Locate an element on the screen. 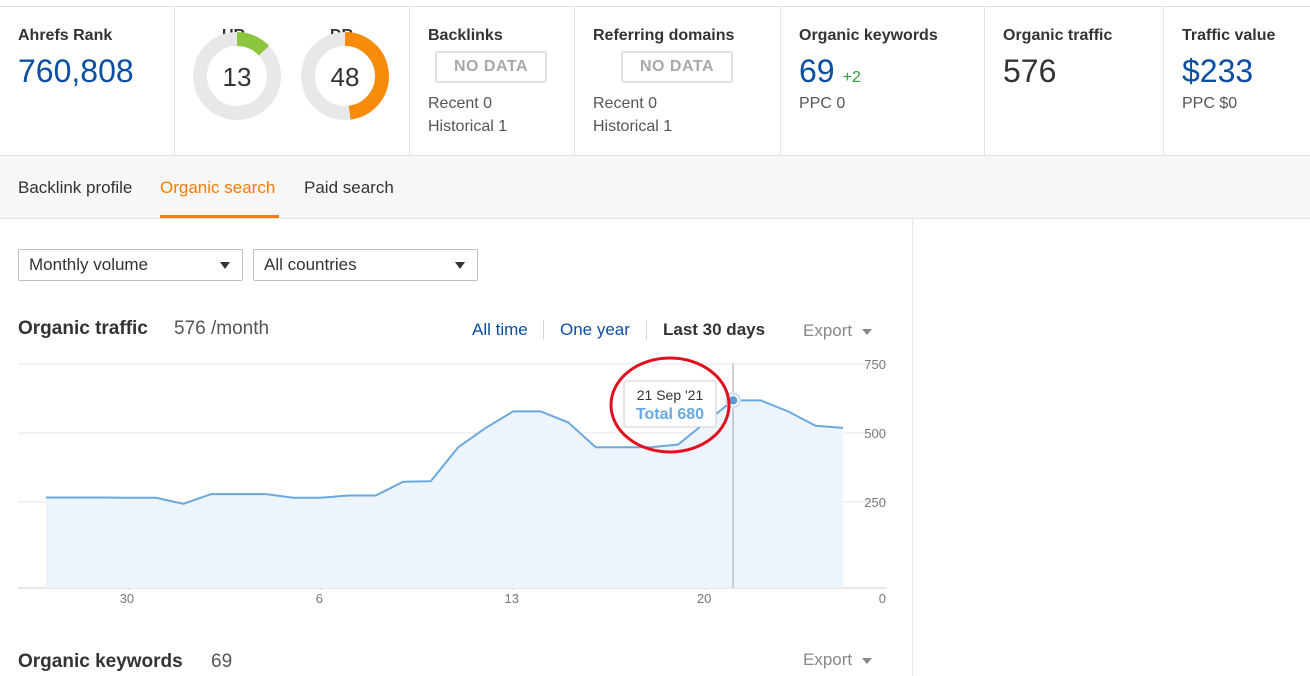 Image resolution: width=1310 pixels, height=676 pixels. ahrefs-rank-card: Ahrefs Rank 760,808 is located at coordinates (87, 81).